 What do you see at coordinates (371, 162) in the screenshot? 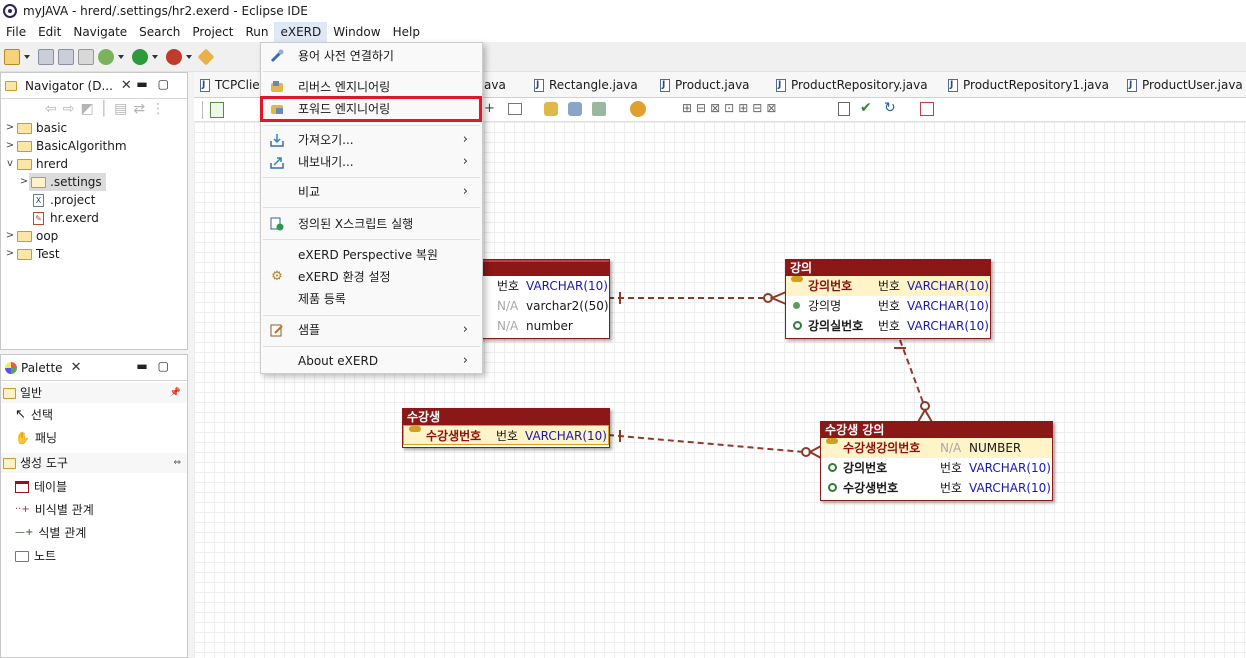
I see `menu-item-export: 내보내기... ›` at bounding box center [371, 162].